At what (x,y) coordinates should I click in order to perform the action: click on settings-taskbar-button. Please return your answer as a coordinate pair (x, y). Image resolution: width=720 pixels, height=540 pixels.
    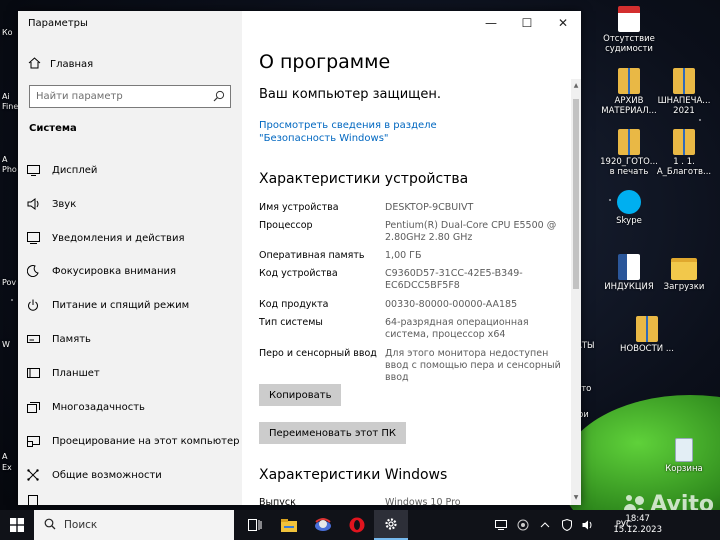
    Looking at the image, I should click on (391, 525).